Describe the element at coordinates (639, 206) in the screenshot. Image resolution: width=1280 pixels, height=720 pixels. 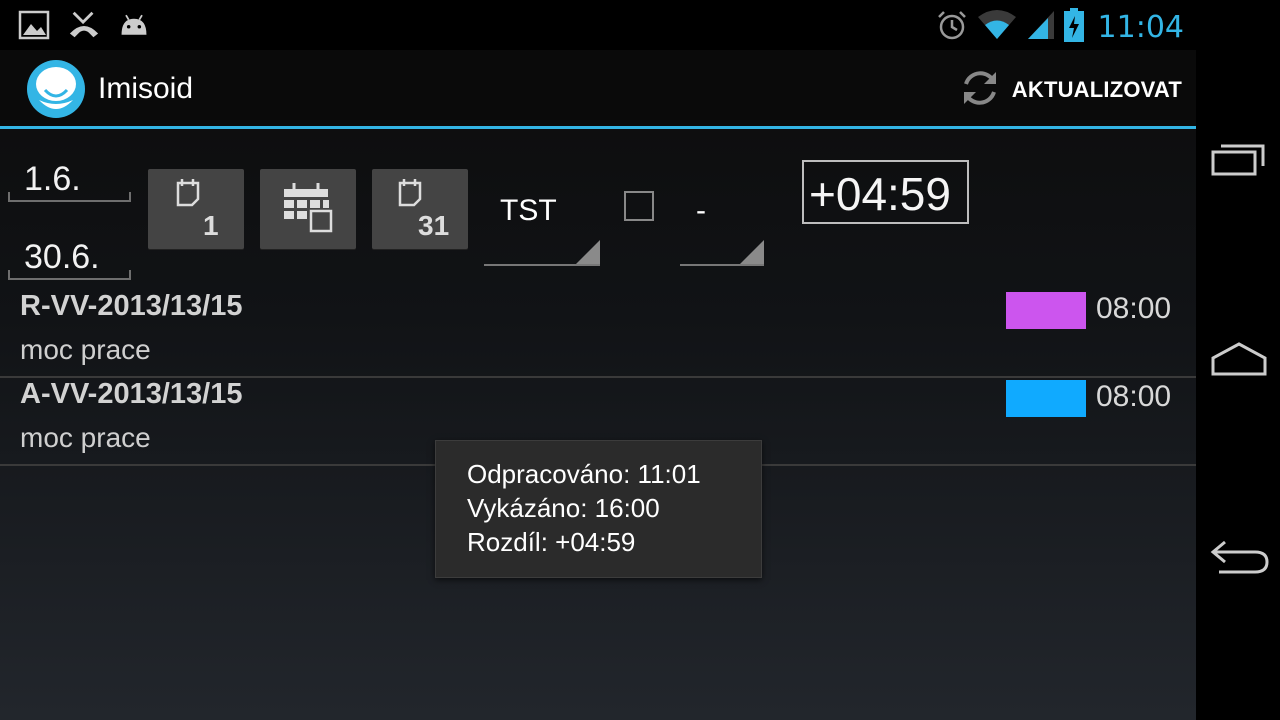
I see `filter-checkbox` at that location.